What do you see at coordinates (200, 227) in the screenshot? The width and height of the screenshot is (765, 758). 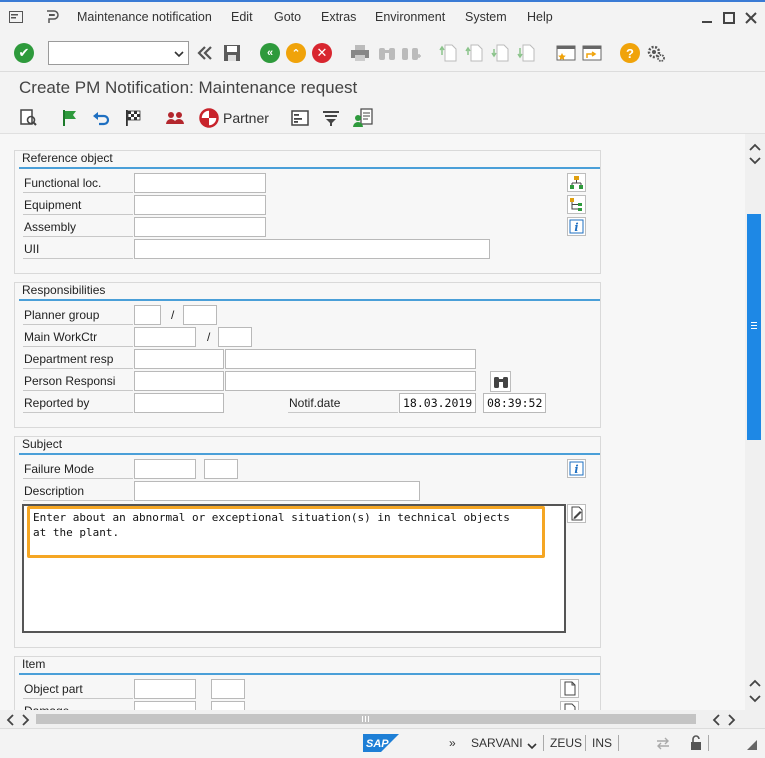 I see `assembly-input` at bounding box center [200, 227].